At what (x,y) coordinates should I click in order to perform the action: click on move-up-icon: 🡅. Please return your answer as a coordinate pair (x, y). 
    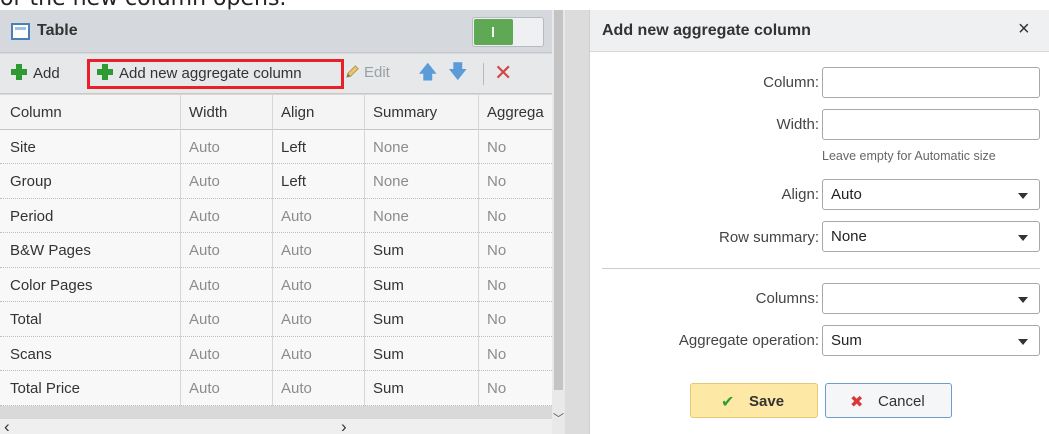
    Looking at the image, I should click on (428, 73).